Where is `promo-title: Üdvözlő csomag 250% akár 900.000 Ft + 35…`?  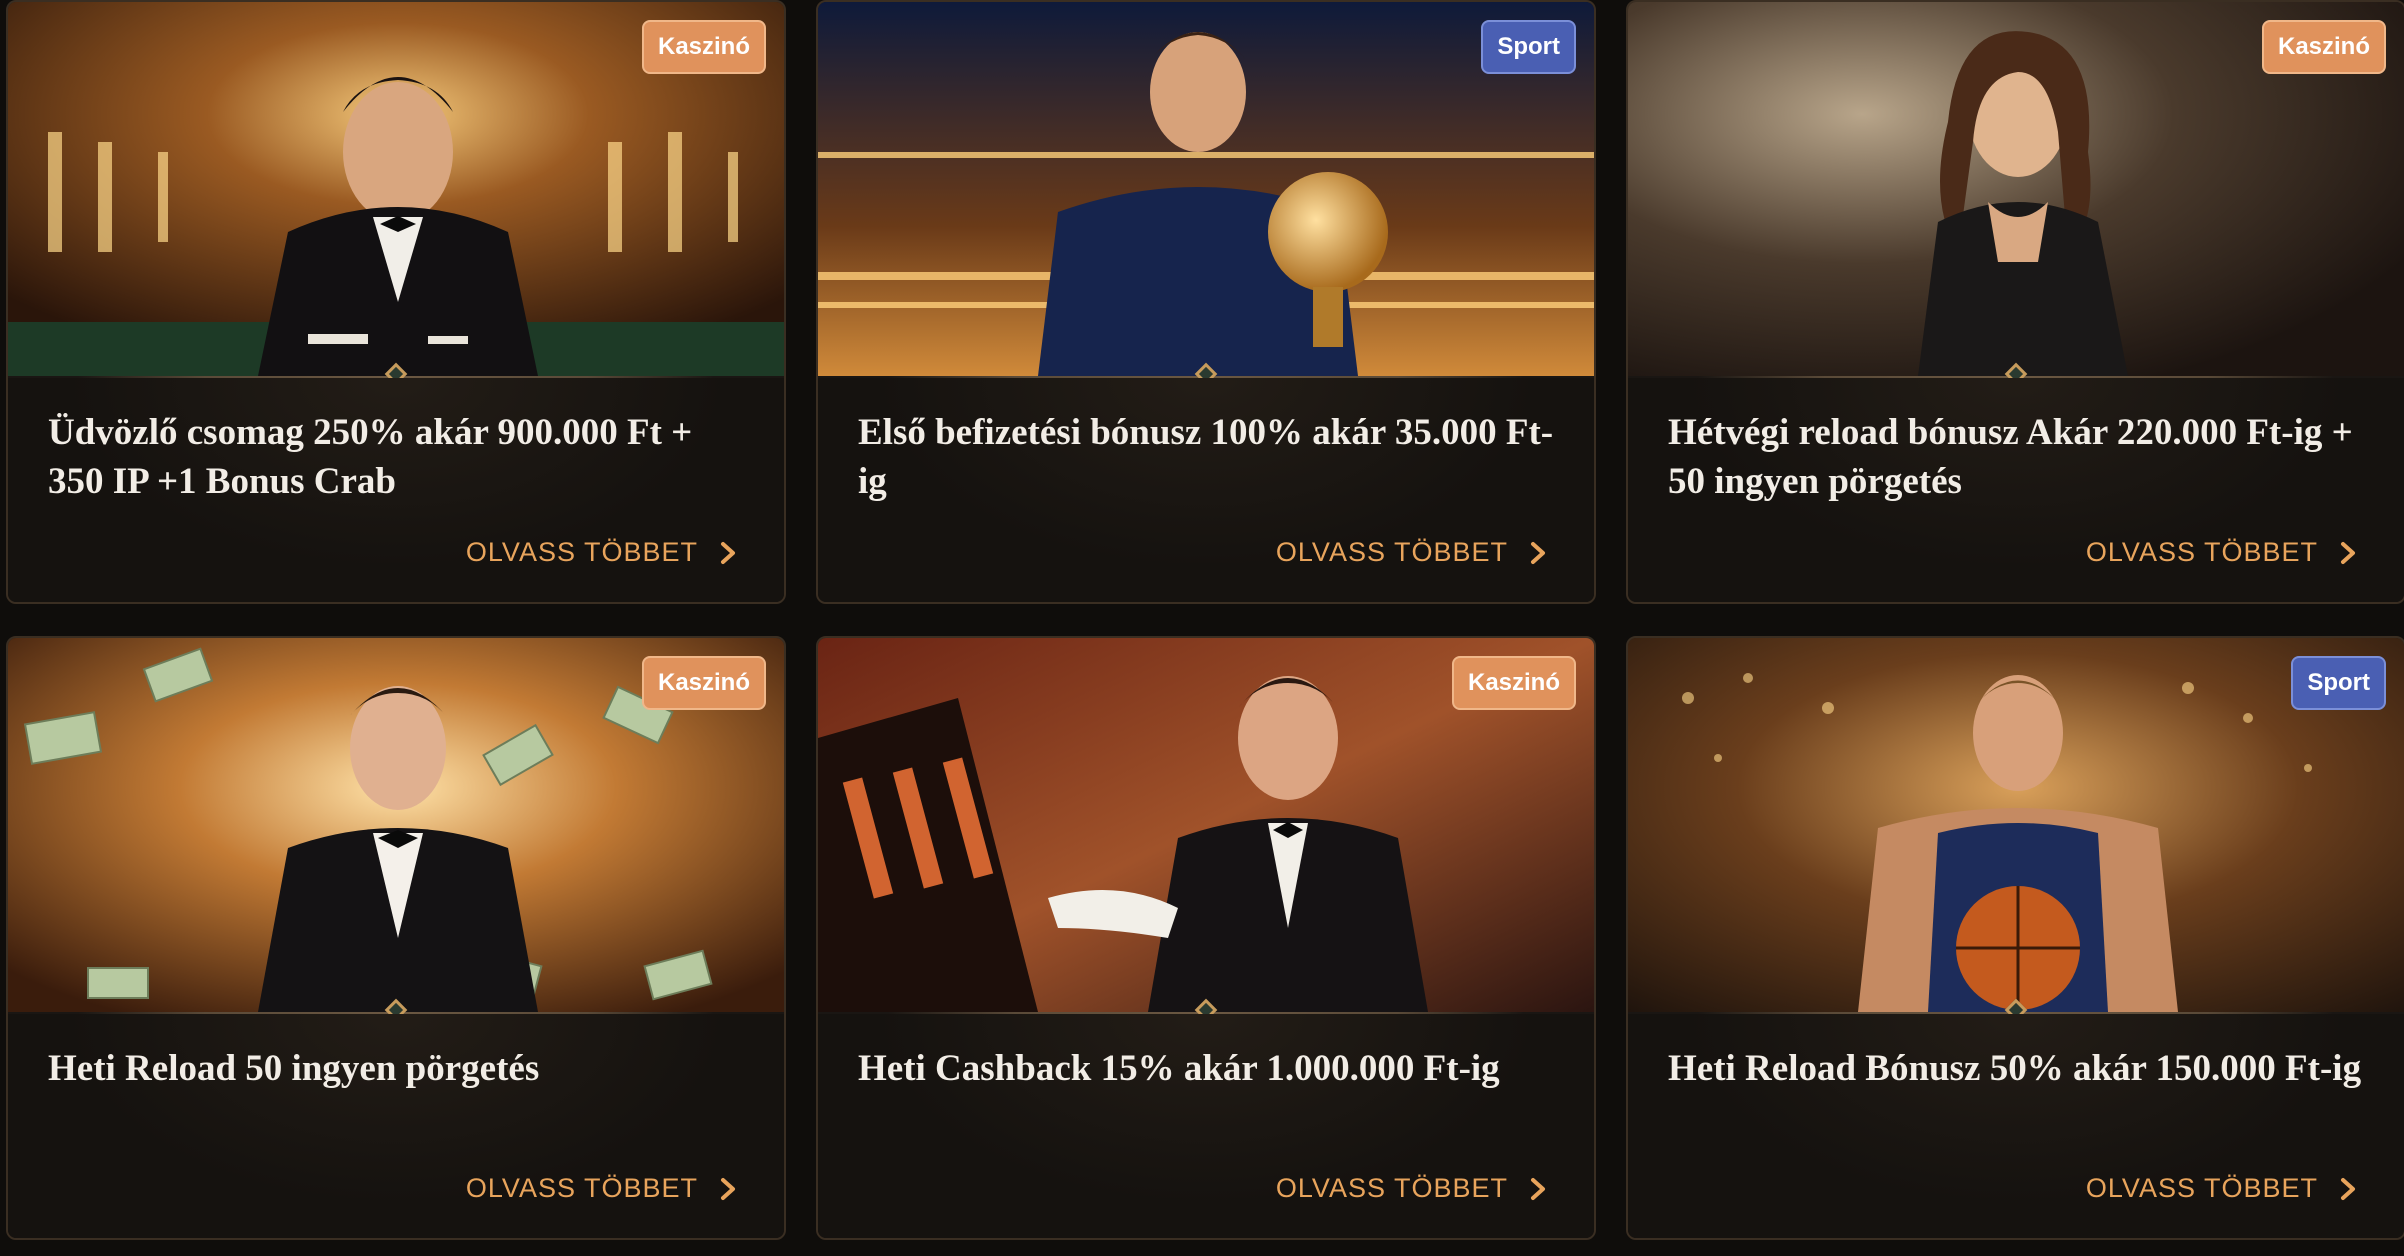 promo-title: Üdvözlő csomag 250% akár 900.000 Ft + 35… is located at coordinates (370, 457).